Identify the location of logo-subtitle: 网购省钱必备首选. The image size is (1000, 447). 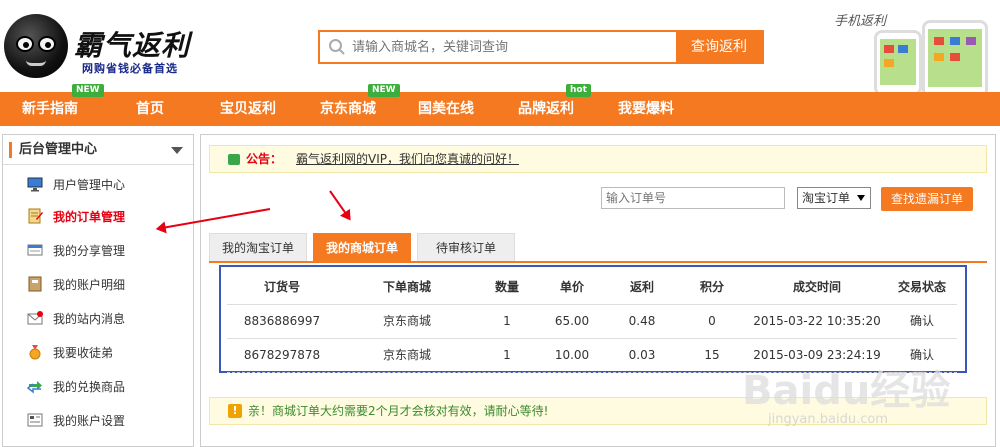
(130, 68).